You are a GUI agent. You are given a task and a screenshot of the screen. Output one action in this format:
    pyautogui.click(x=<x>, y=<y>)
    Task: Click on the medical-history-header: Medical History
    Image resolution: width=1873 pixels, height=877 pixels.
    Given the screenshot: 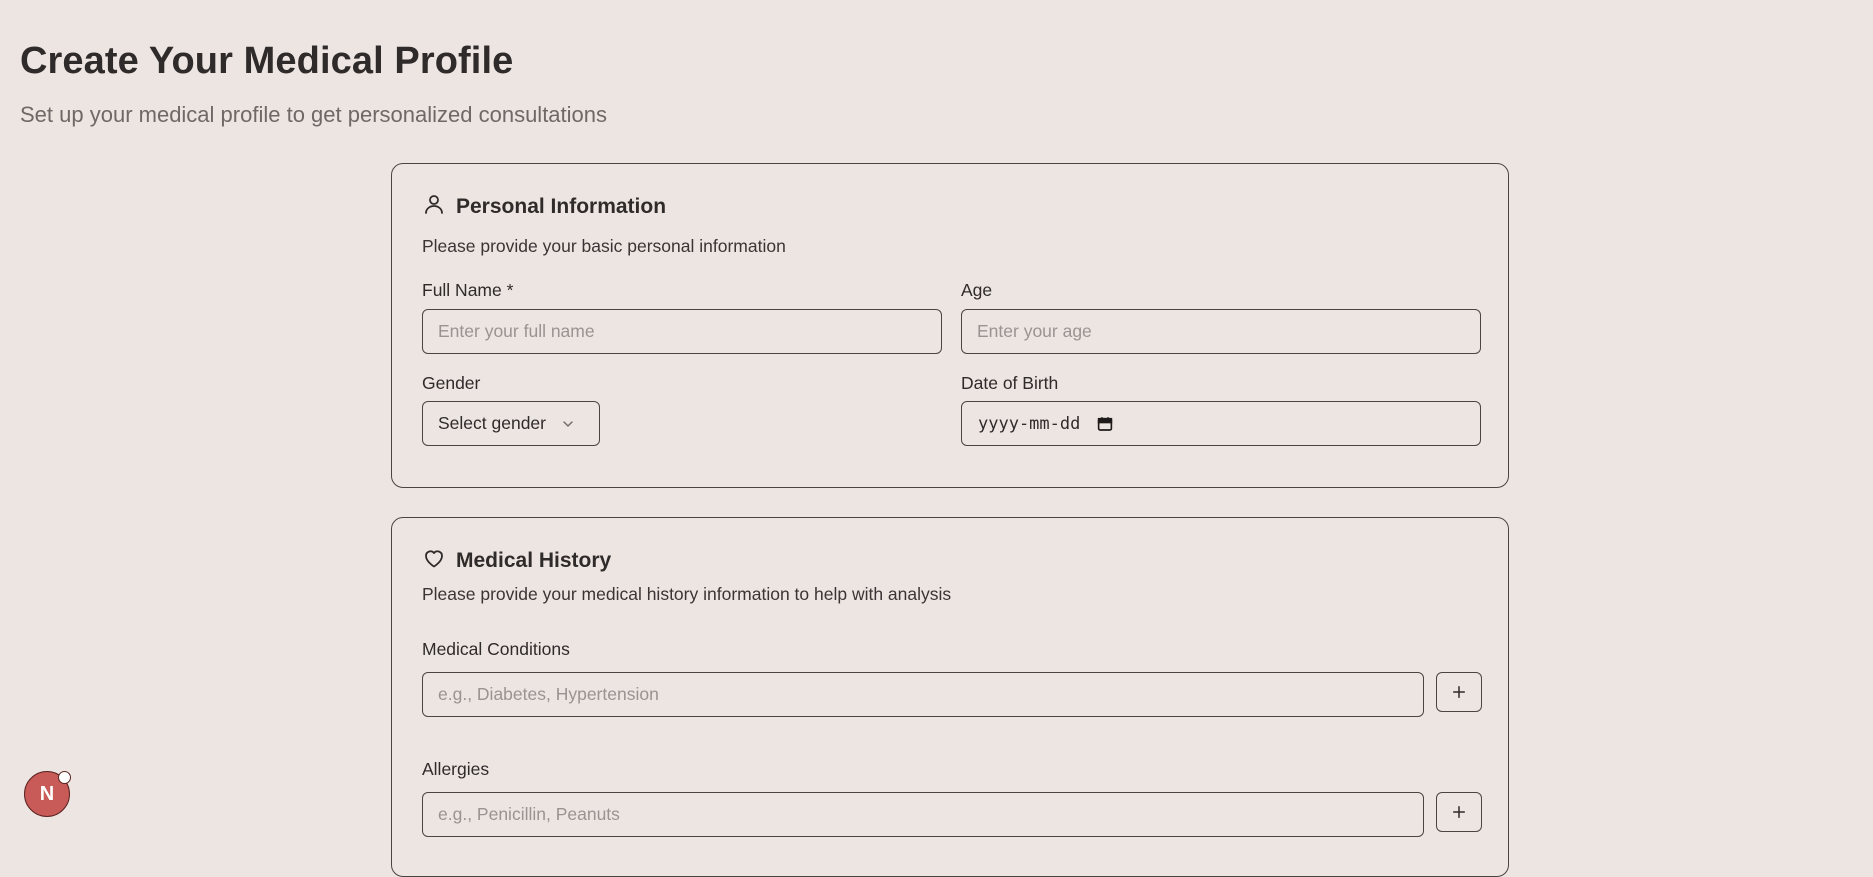 What is the action you would take?
    pyautogui.click(x=516, y=560)
    